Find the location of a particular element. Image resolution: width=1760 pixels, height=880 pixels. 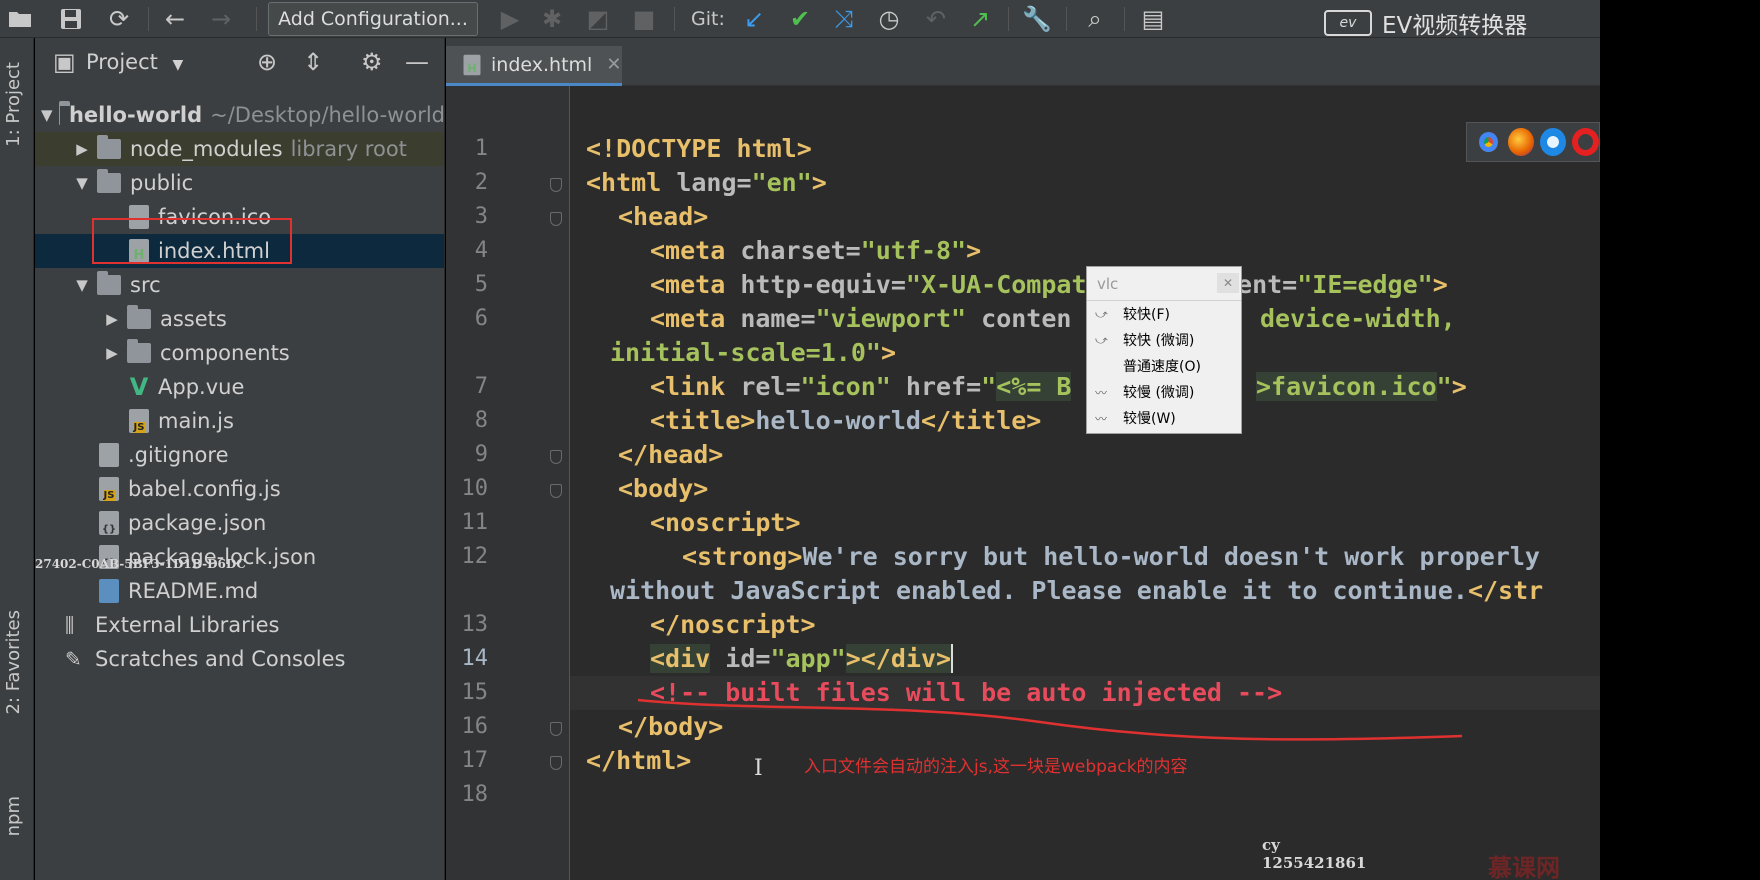

uploader-watermark: cy 1255421861 is located at coordinates (1314, 854).